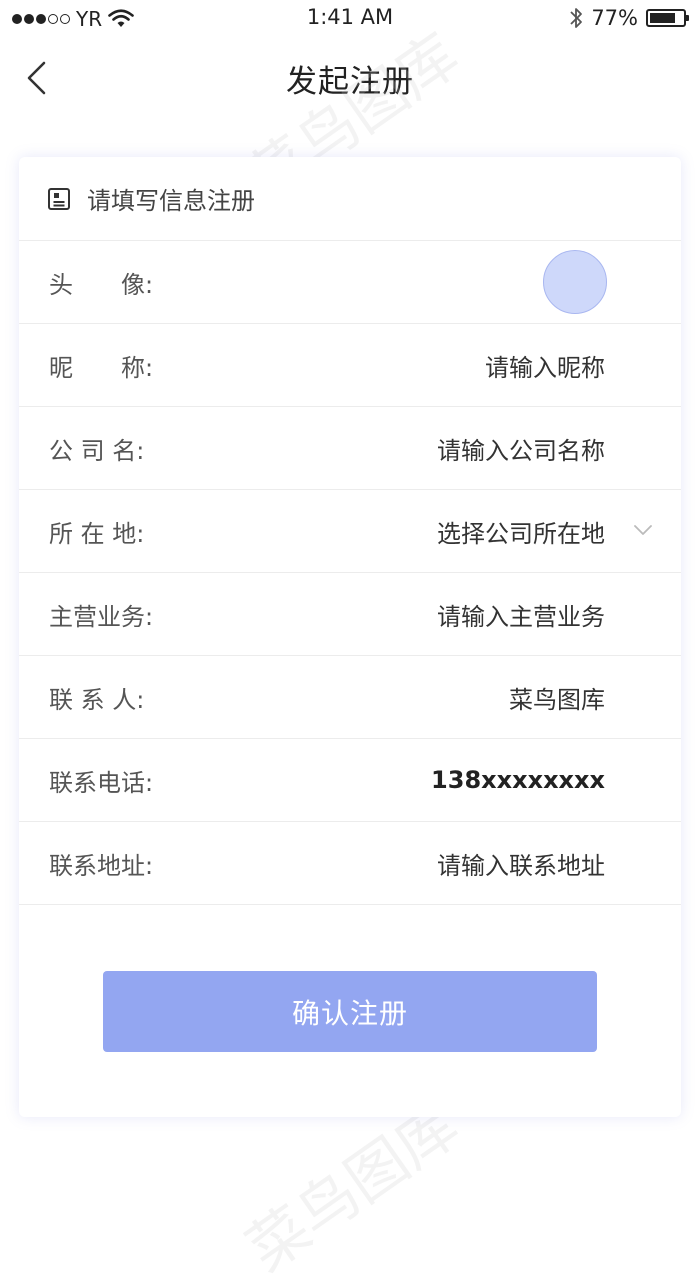 The width and height of the screenshot is (700, 1288). I want to click on company-name-label: 公 司 名:, so click(97, 450).